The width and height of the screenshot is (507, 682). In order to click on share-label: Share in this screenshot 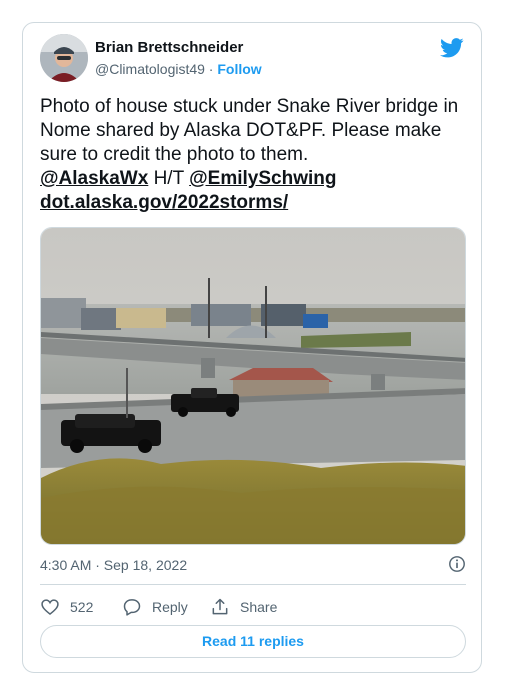, I will do `click(259, 607)`.